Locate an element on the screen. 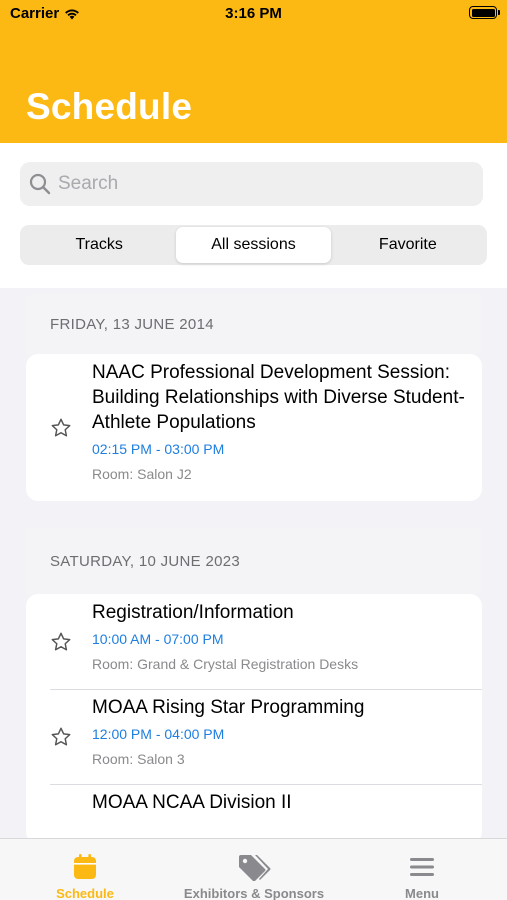 The height and width of the screenshot is (900, 507). tab-schedule: Schedule is located at coordinates (85, 869).